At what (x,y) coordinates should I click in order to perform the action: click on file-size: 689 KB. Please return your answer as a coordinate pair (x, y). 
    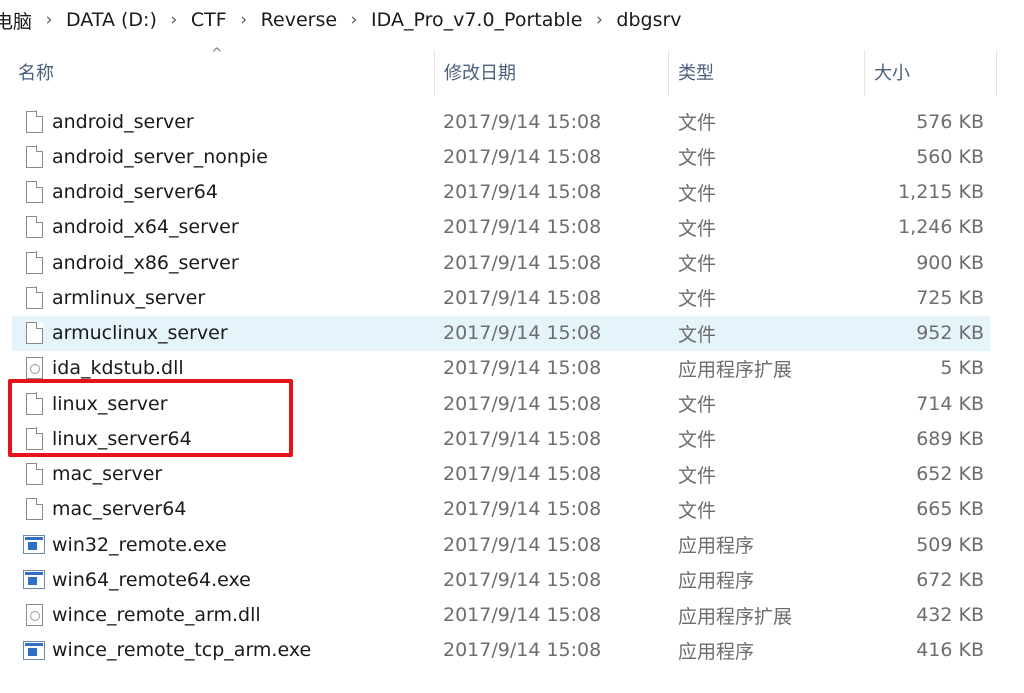
    Looking at the image, I should click on (950, 438).